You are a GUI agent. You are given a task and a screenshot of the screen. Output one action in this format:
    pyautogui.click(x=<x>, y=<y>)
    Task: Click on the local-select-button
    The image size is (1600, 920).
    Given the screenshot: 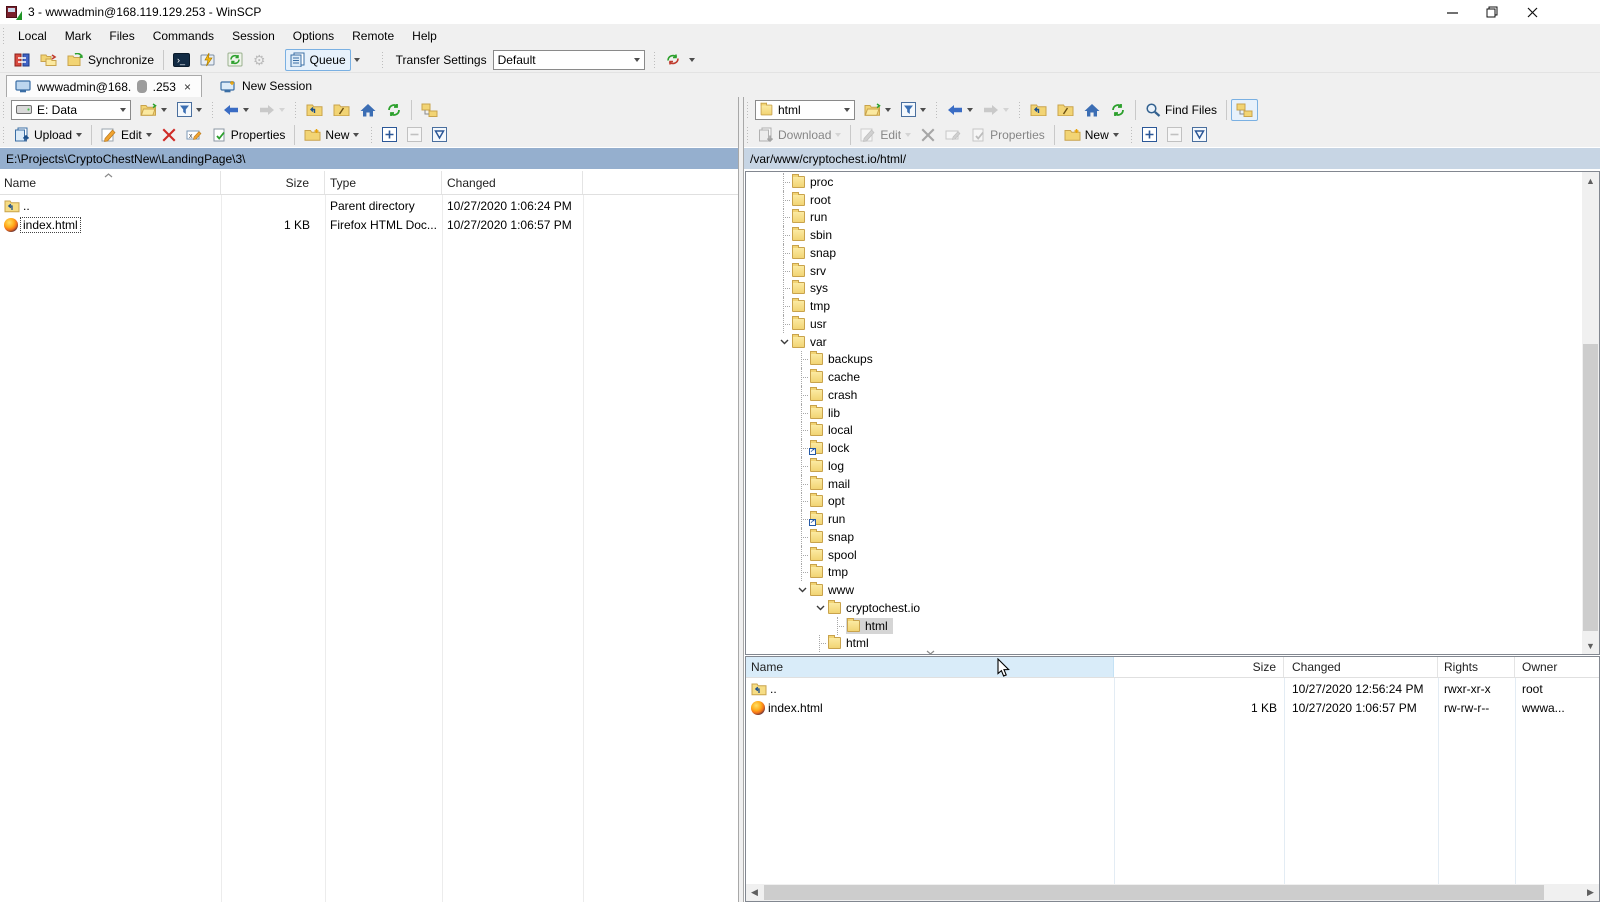 What is the action you would take?
    pyautogui.click(x=389, y=135)
    